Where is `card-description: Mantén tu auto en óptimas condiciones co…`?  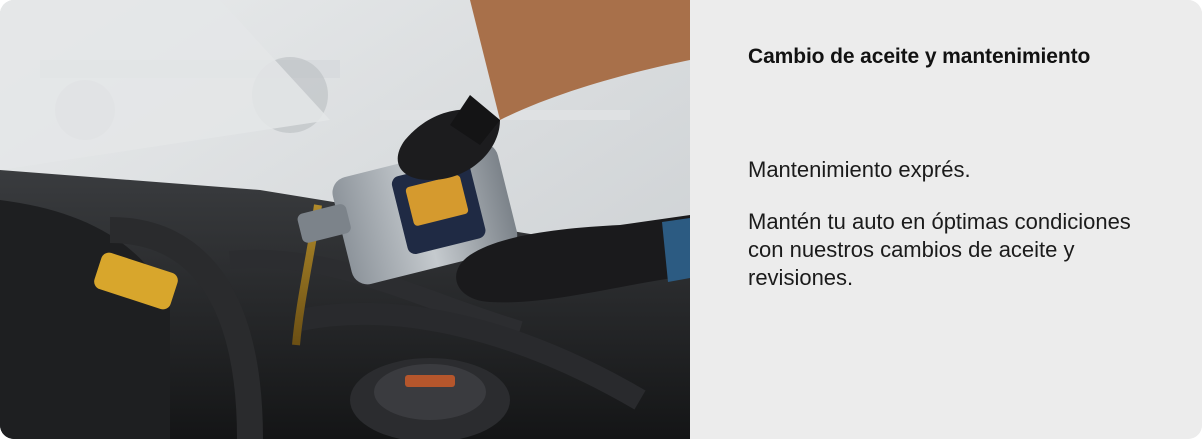 card-description: Mantén tu auto en óptimas condiciones co… is located at coordinates (939, 249).